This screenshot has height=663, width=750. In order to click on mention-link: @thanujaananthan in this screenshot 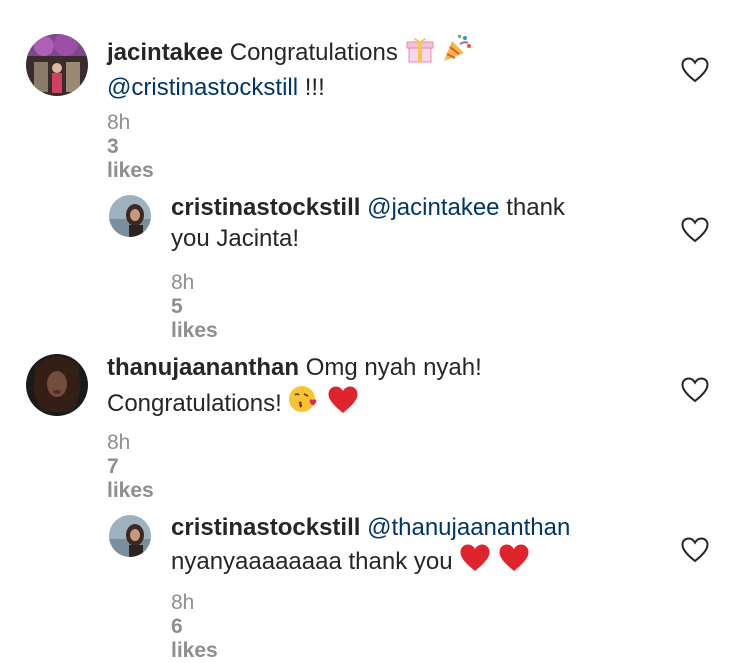, I will do `click(468, 527)`.